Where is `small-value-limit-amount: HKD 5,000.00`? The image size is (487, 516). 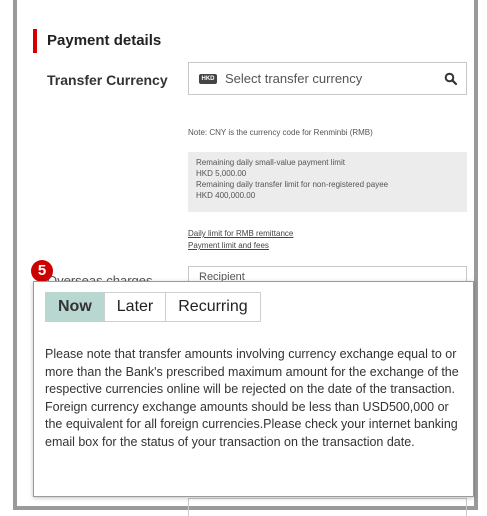
small-value-limit-amount: HKD 5,000.00 is located at coordinates (221, 173).